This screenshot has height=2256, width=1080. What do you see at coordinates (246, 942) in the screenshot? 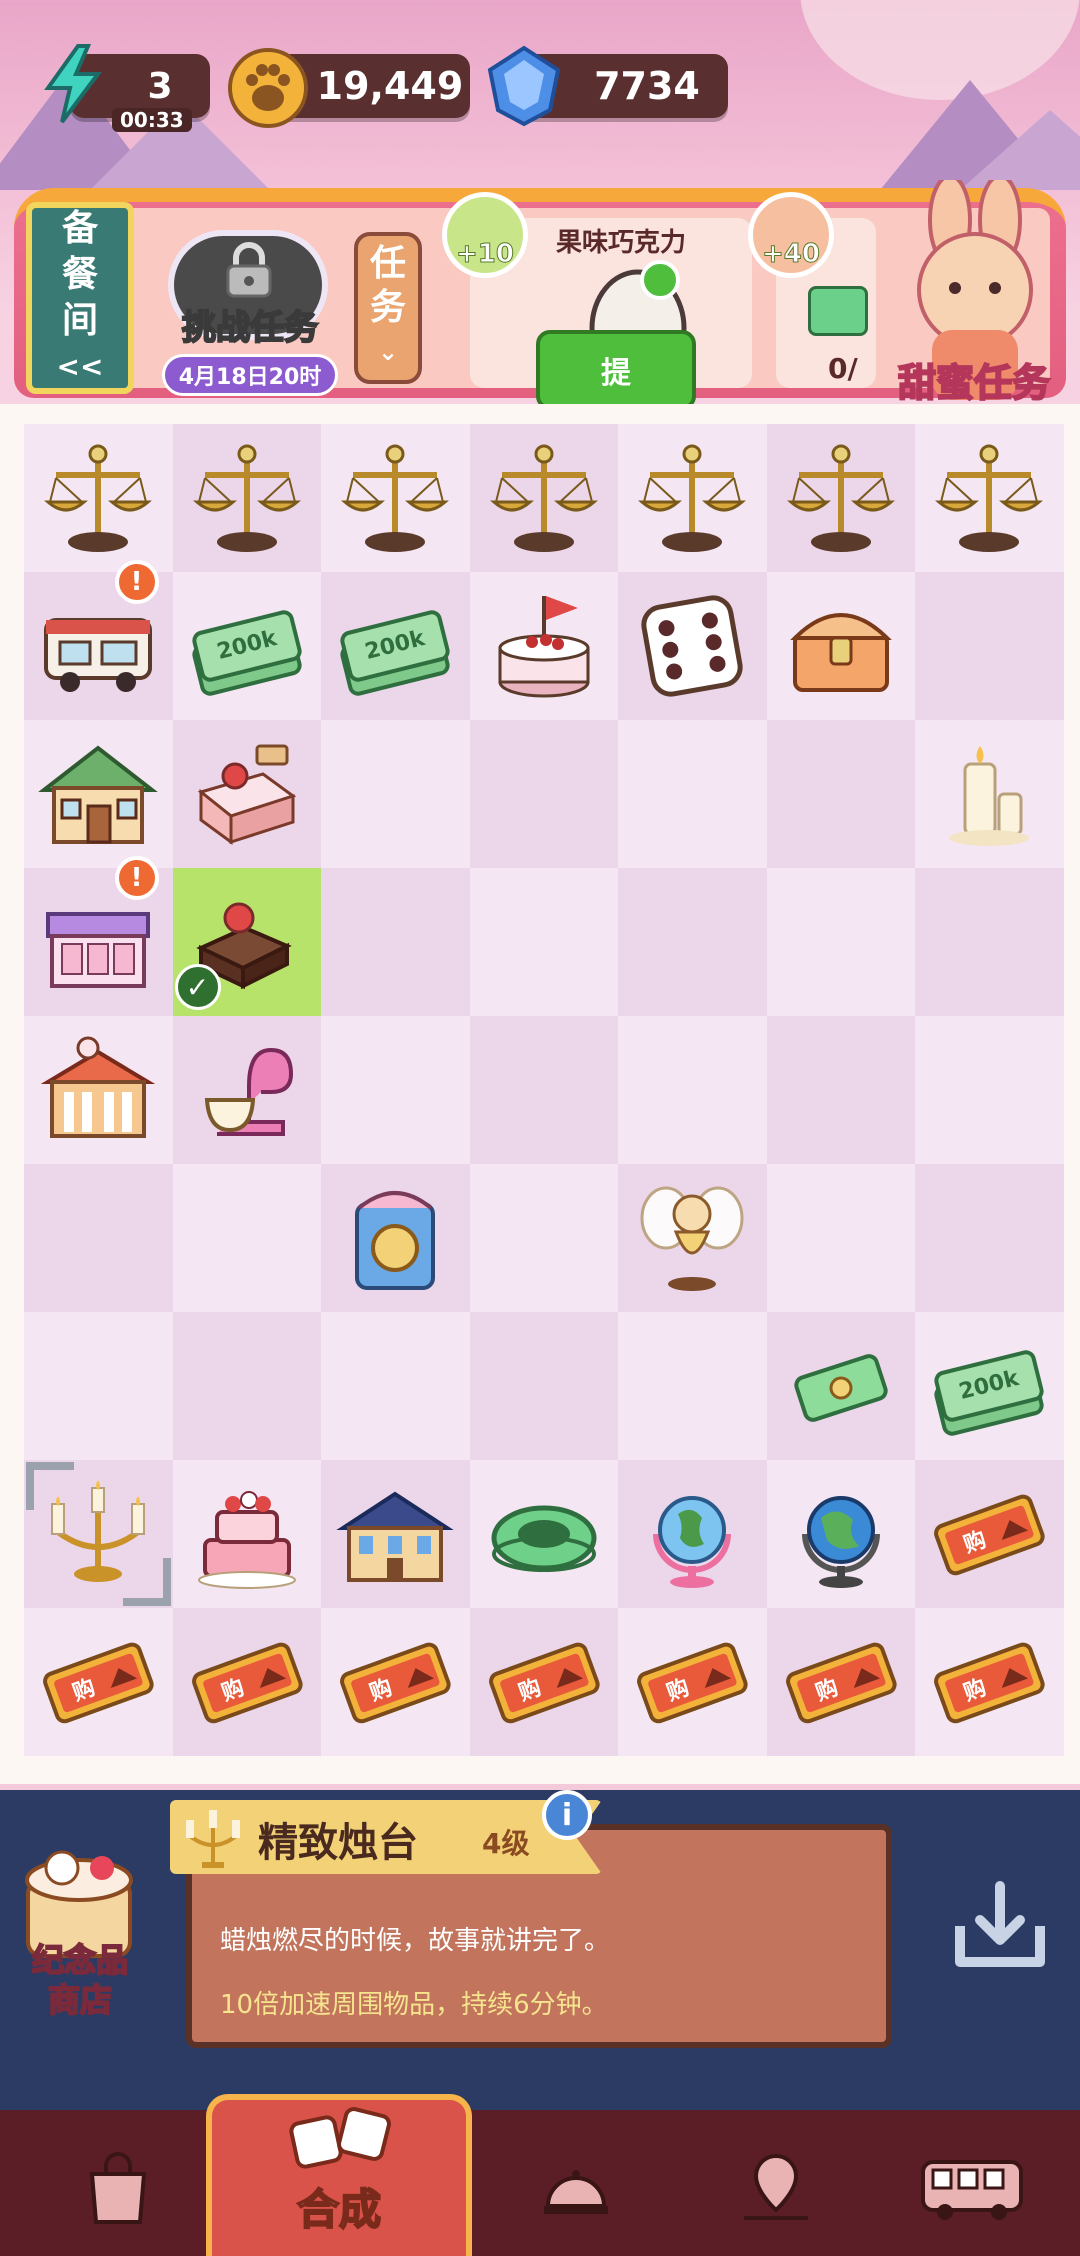
I see `board-cell: ✓` at bounding box center [246, 942].